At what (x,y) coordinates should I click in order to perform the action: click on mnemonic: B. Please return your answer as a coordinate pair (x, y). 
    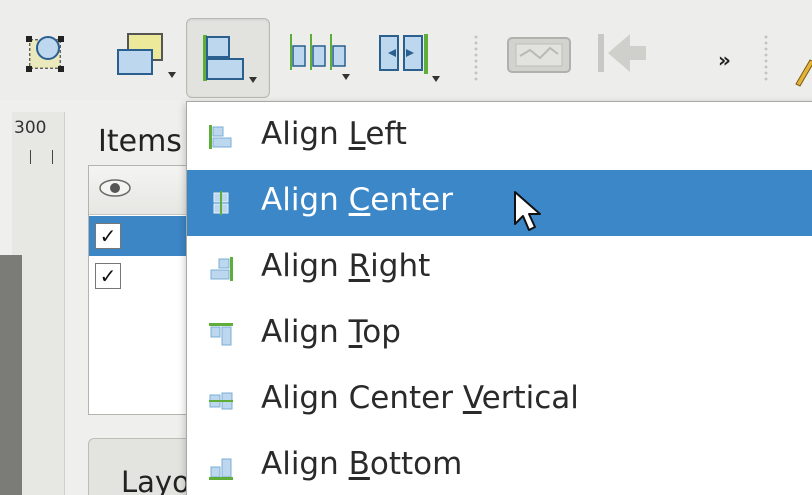
    Looking at the image, I should click on (359, 464).